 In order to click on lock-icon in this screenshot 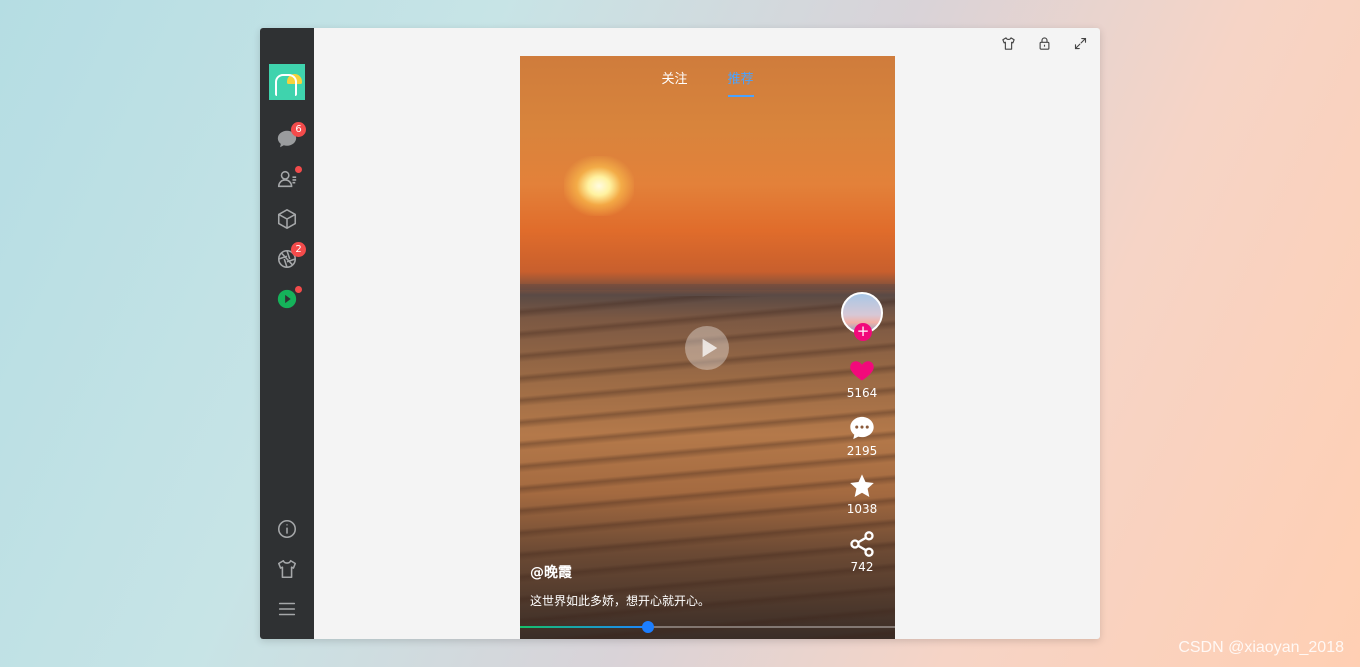, I will do `click(1044, 43)`.